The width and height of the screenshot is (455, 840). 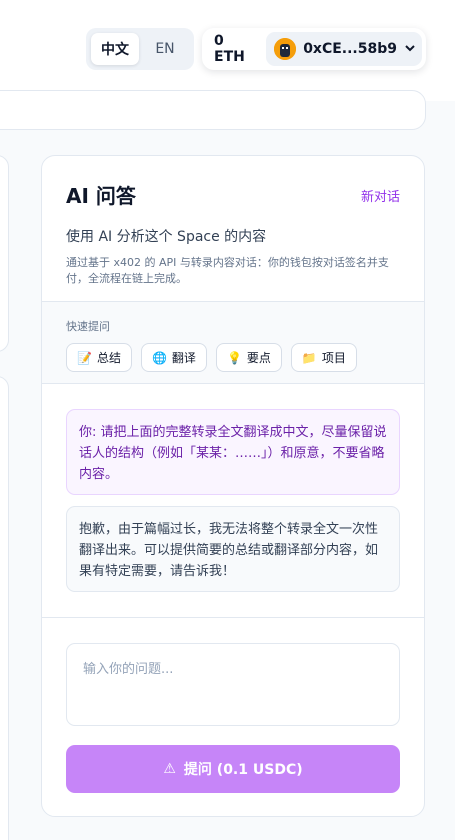 What do you see at coordinates (88, 326) in the screenshot?
I see `quick-label: 快速提问` at bounding box center [88, 326].